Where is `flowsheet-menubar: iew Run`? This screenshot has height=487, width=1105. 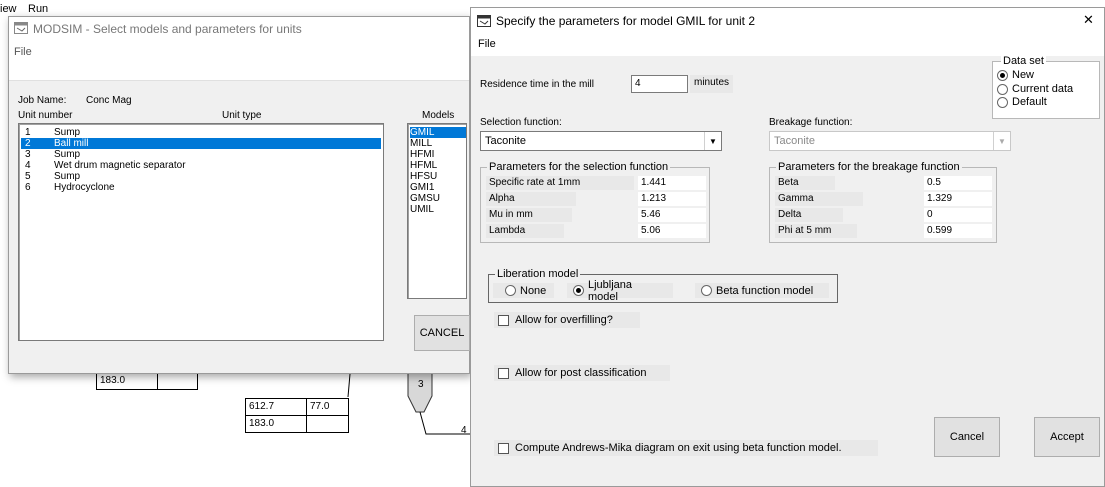 flowsheet-menubar: iew Run is located at coordinates (235, 8).